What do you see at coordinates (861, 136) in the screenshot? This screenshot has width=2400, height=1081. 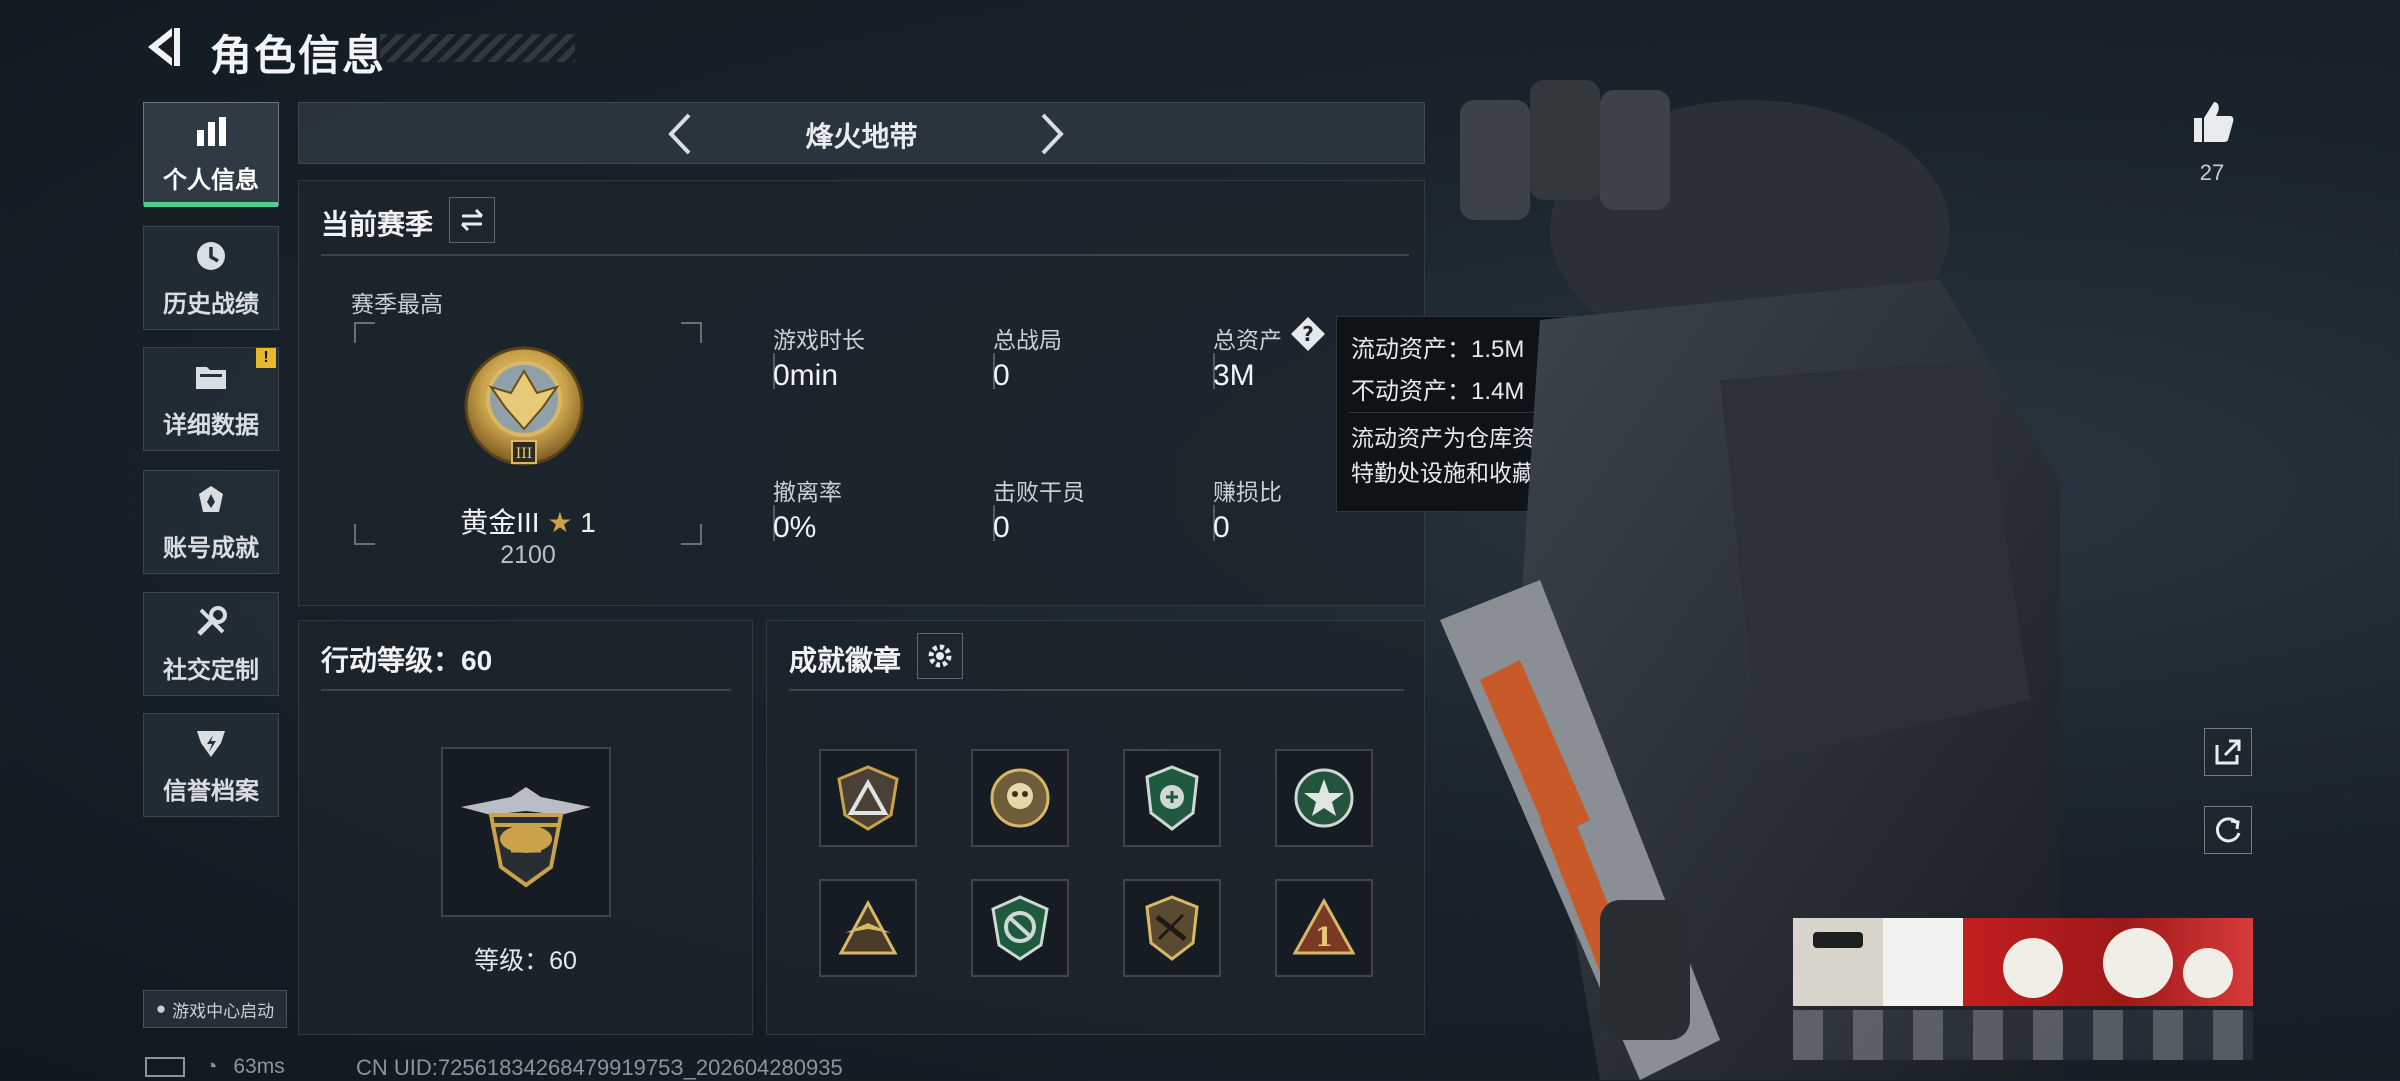 I see `mode-title: 烽火地带` at bounding box center [861, 136].